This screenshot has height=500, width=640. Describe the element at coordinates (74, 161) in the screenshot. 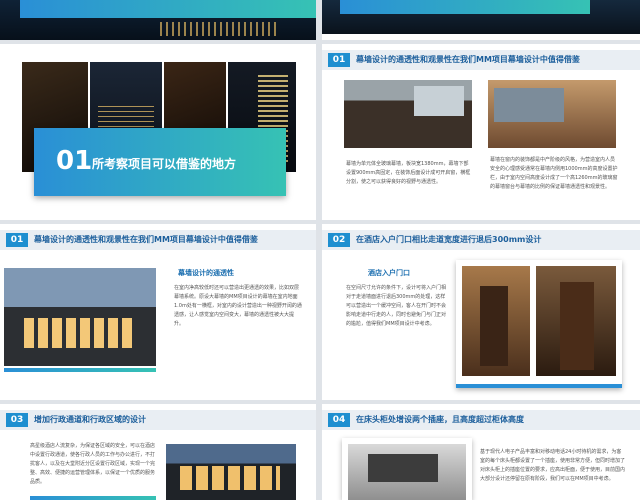

I see `cover-number: 01` at that location.